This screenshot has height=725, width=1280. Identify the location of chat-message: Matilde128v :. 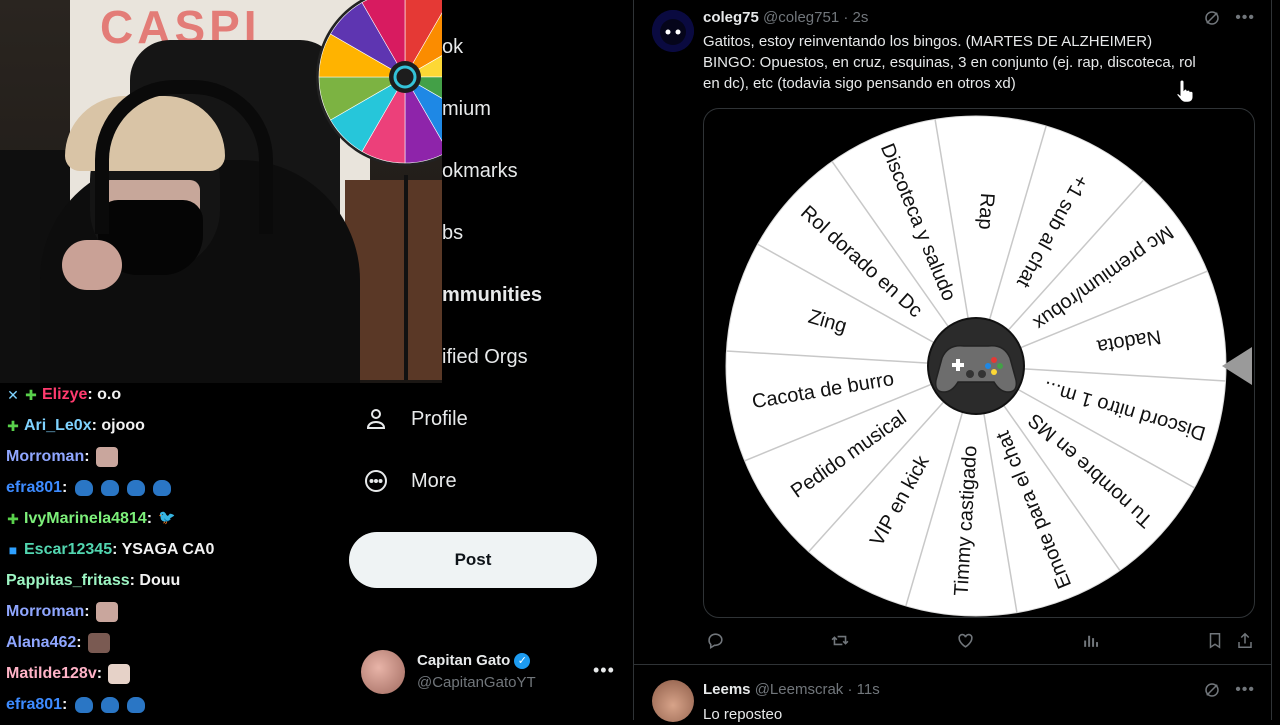
(68, 674).